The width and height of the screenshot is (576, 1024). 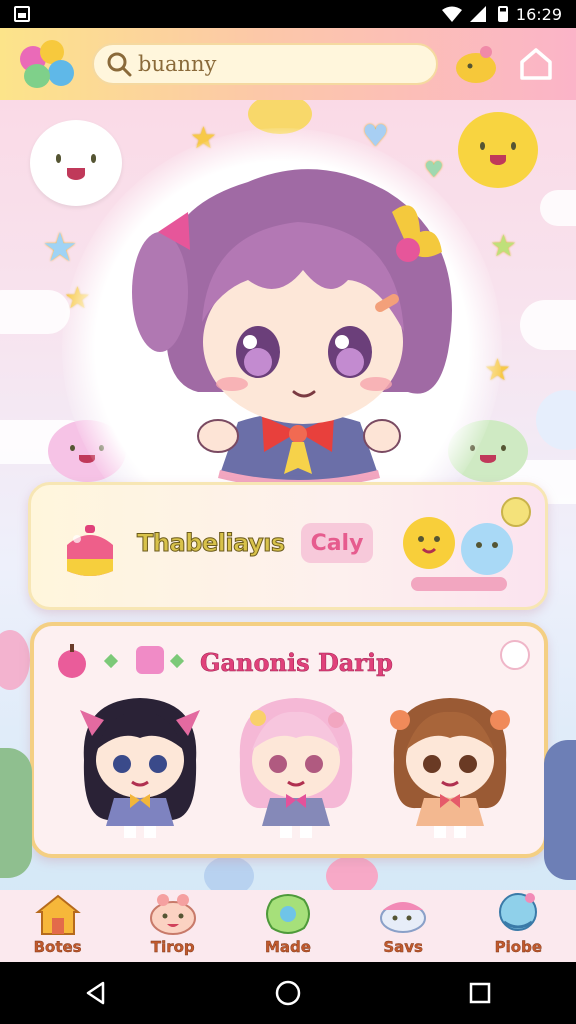 I want to click on top-app-bar: buanny, so click(x=288, y=64).